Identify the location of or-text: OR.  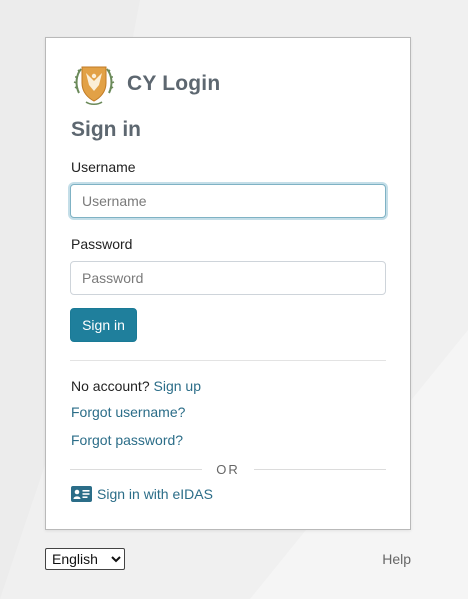
(228, 469).